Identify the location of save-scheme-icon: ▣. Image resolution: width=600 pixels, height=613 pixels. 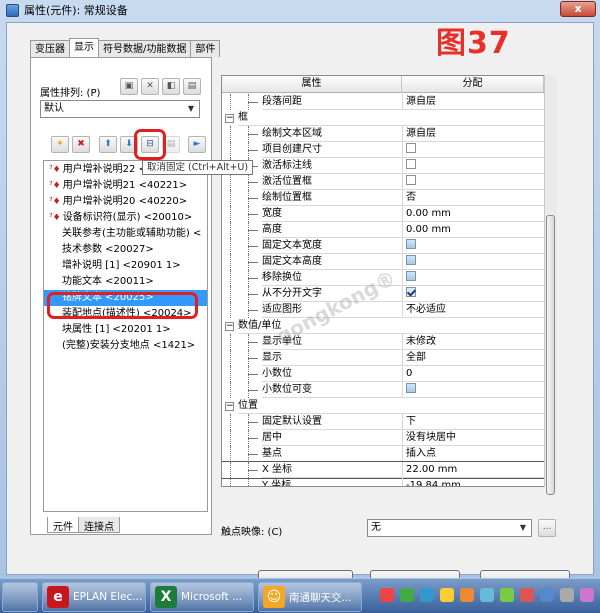
(129, 86).